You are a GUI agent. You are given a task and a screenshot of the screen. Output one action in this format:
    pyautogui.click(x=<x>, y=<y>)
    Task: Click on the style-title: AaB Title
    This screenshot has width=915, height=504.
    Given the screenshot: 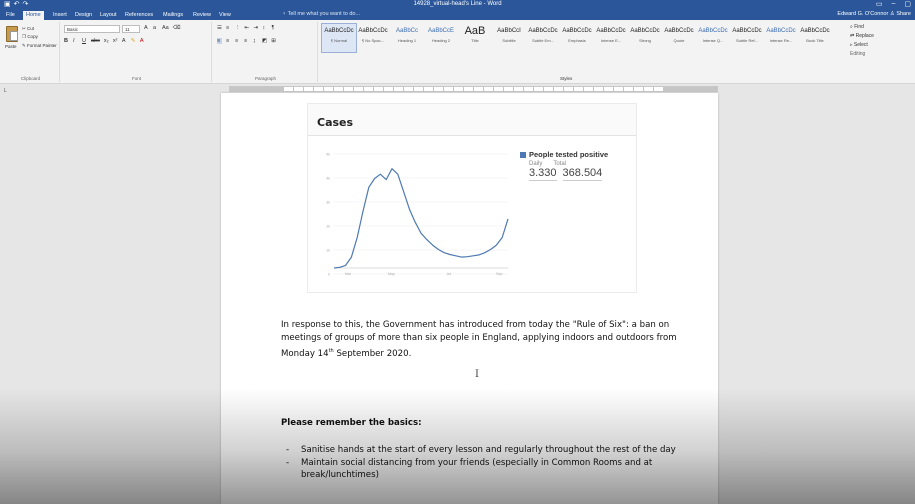 What is the action you would take?
    pyautogui.click(x=475, y=38)
    